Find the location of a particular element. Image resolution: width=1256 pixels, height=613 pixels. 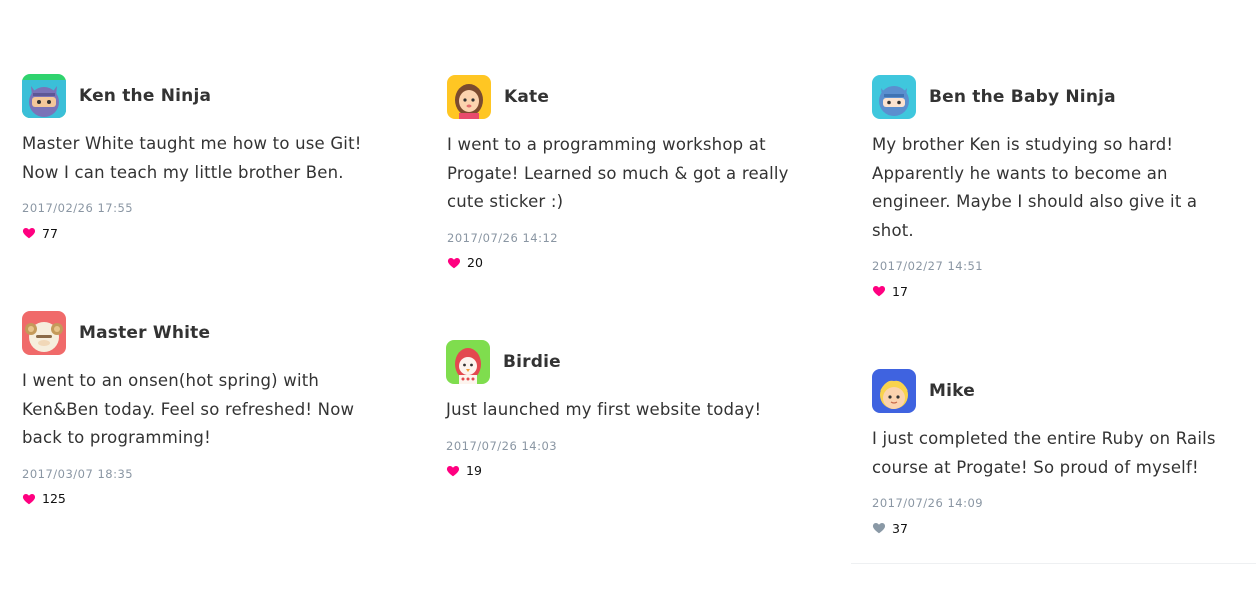

kate-avatar is located at coordinates (469, 97).